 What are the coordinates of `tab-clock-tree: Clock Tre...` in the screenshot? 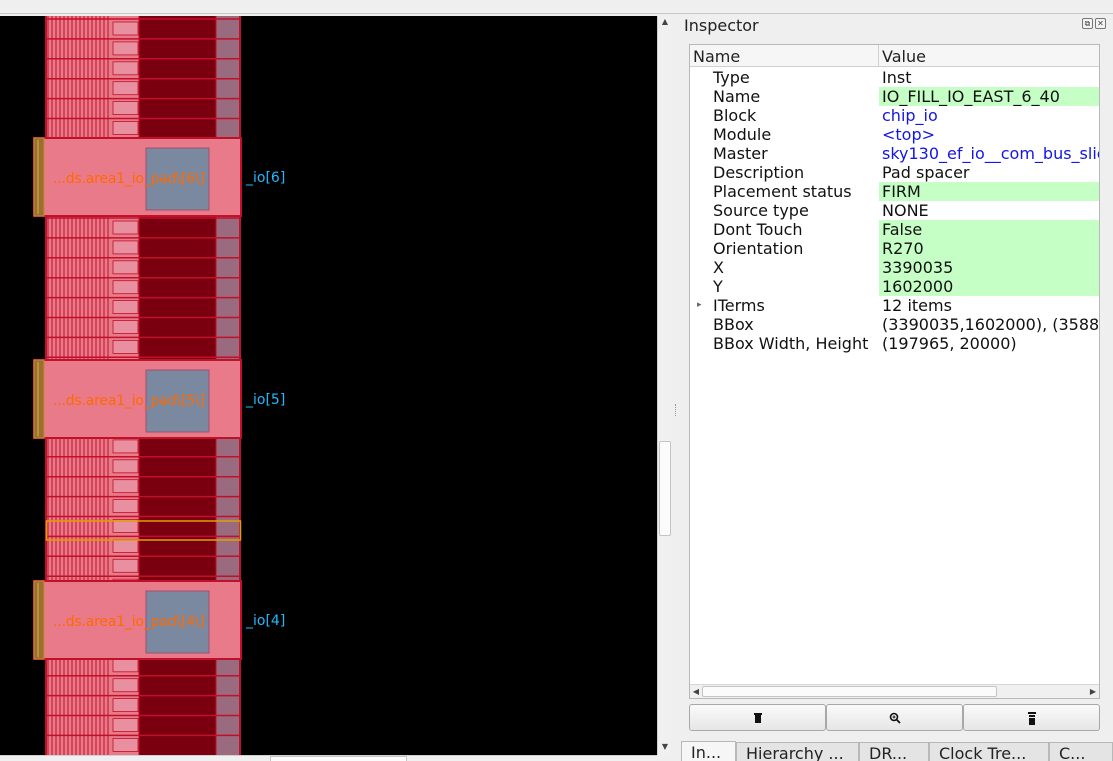 It's located at (989, 751).